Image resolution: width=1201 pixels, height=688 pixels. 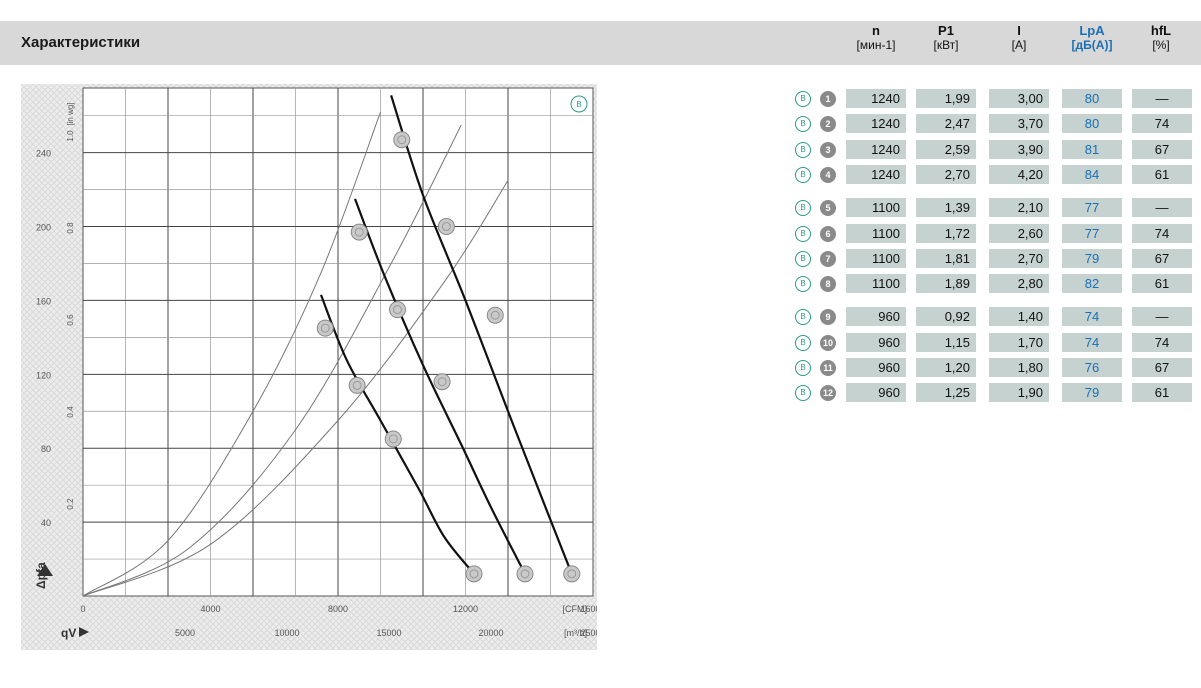 I want to click on operating-point-number: 7, so click(x=828, y=258).